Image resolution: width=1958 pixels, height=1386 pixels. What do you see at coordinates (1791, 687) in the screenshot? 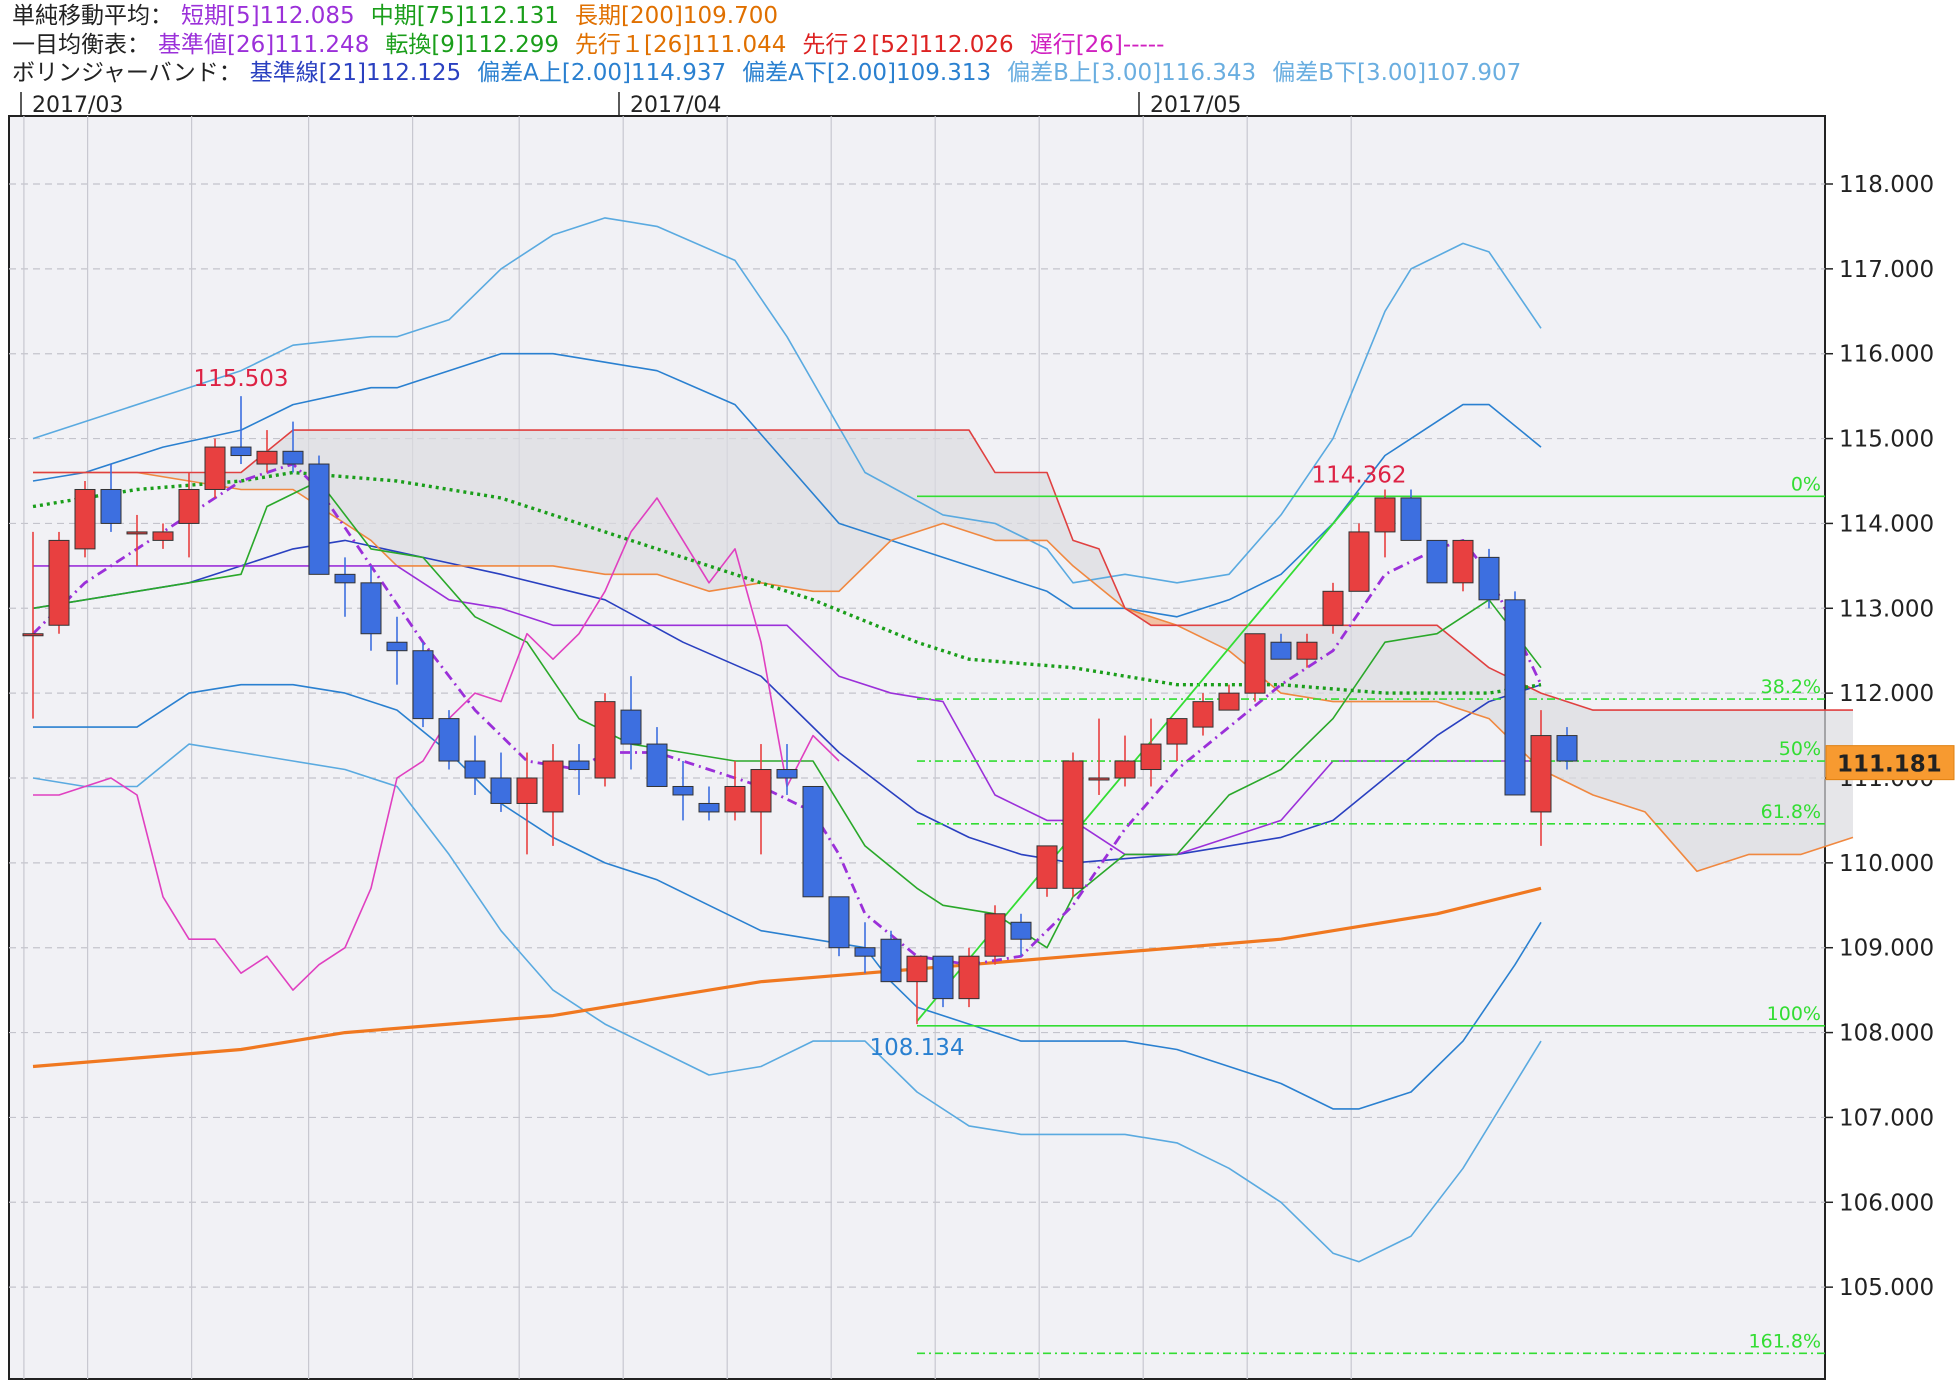
I see `fib-label: 38.2%` at bounding box center [1791, 687].